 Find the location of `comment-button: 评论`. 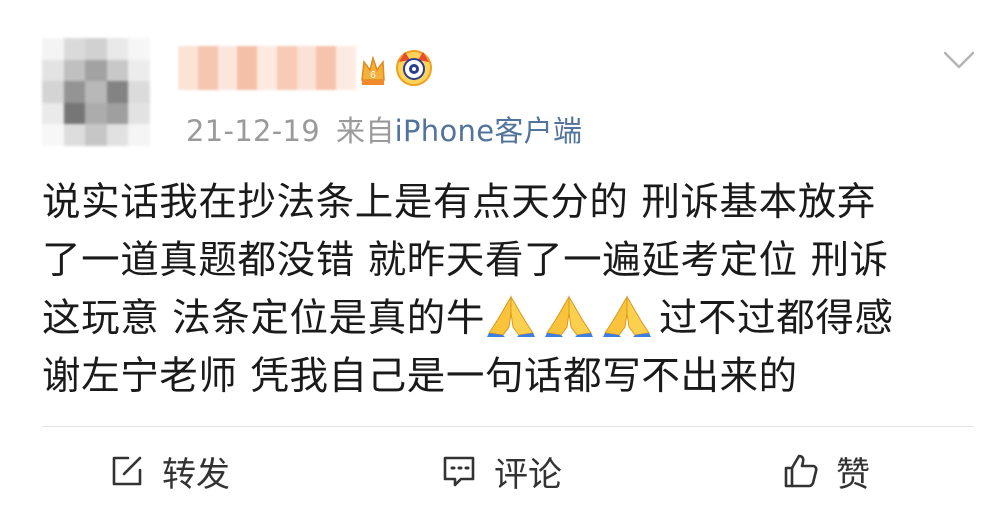

comment-button: 评论 is located at coordinates (501, 471).